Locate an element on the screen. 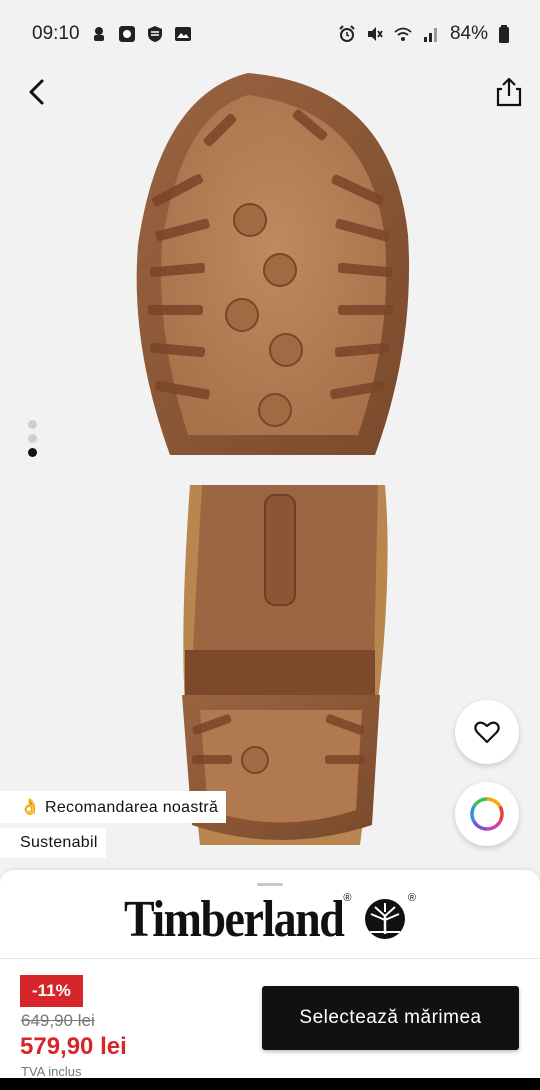 This screenshot has height=1090, width=540. color-picker-button is located at coordinates (487, 814).